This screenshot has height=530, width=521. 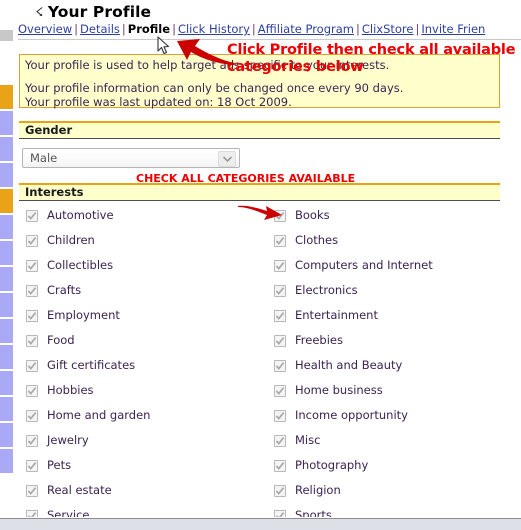 What do you see at coordinates (146, 315) in the screenshot?
I see `interest-item: Employment` at bounding box center [146, 315].